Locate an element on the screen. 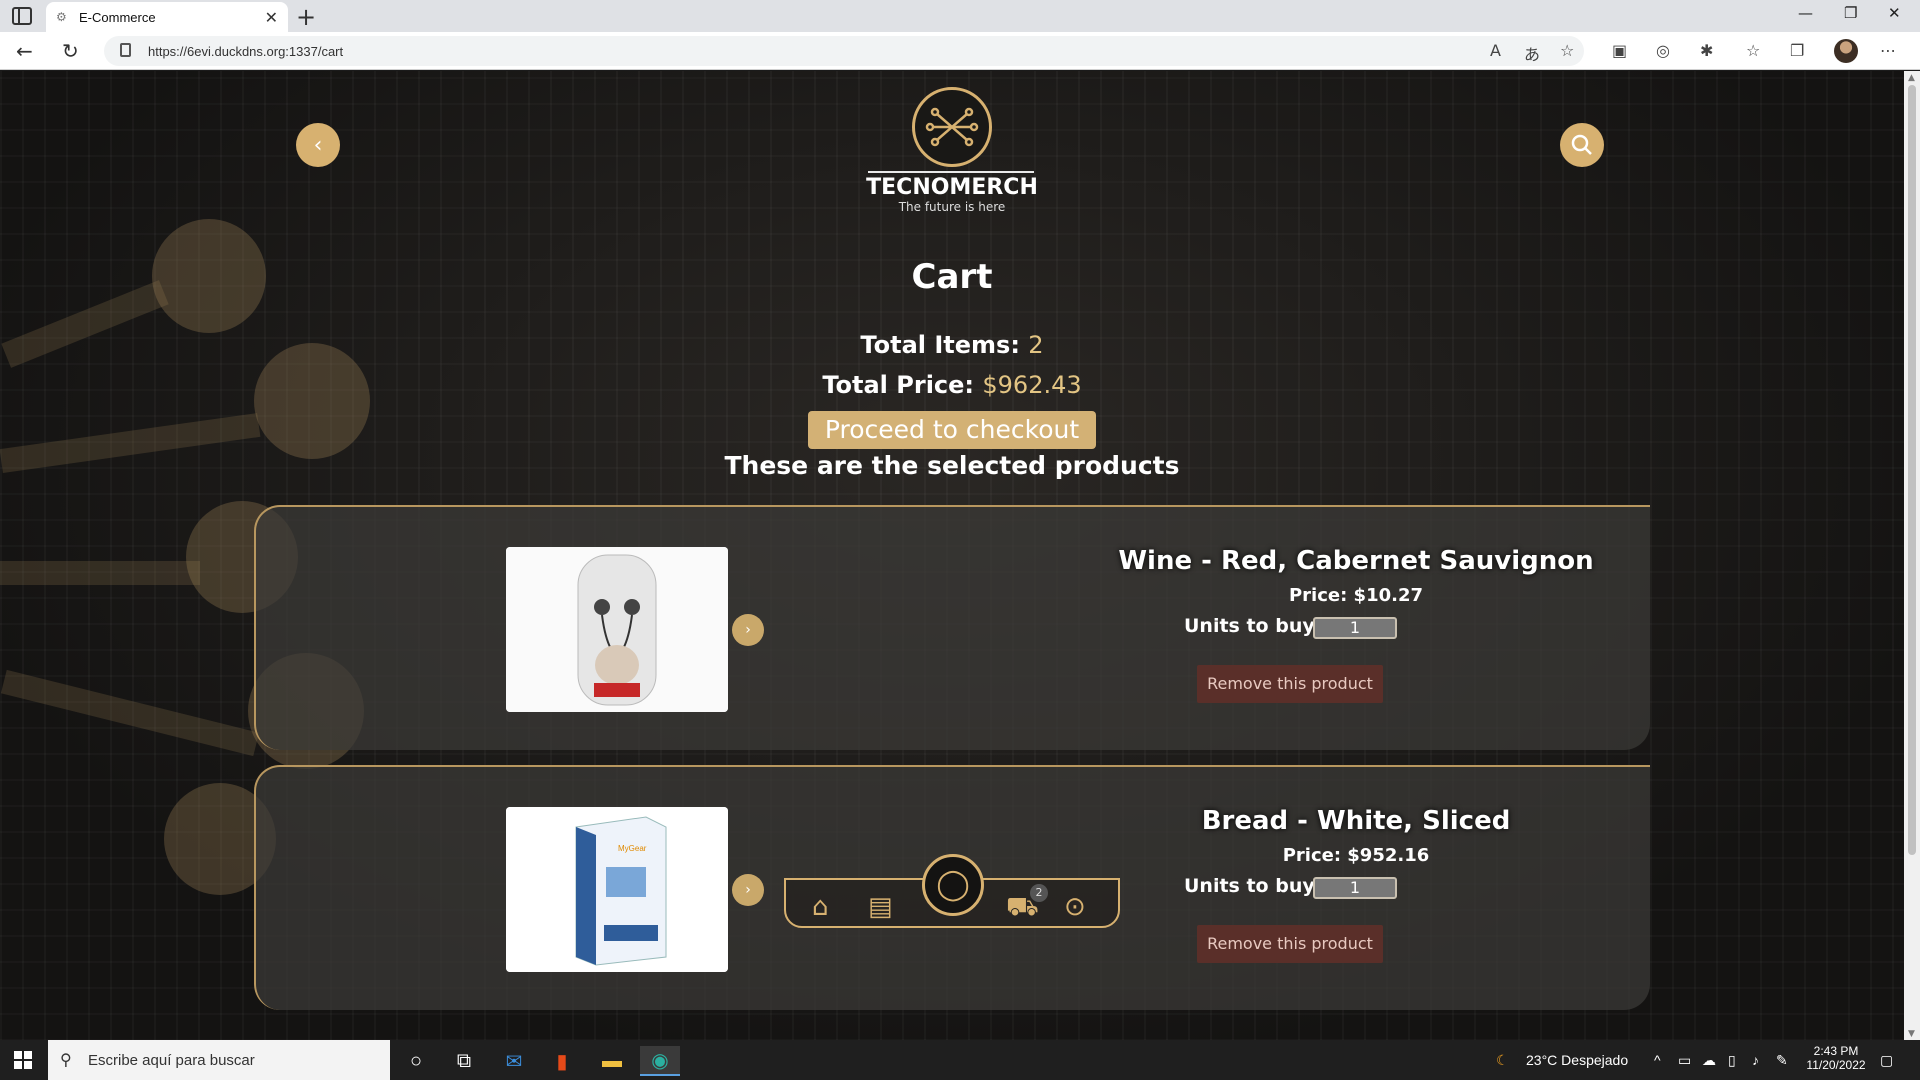  back-arrow-icon: ← is located at coordinates (24, 51).